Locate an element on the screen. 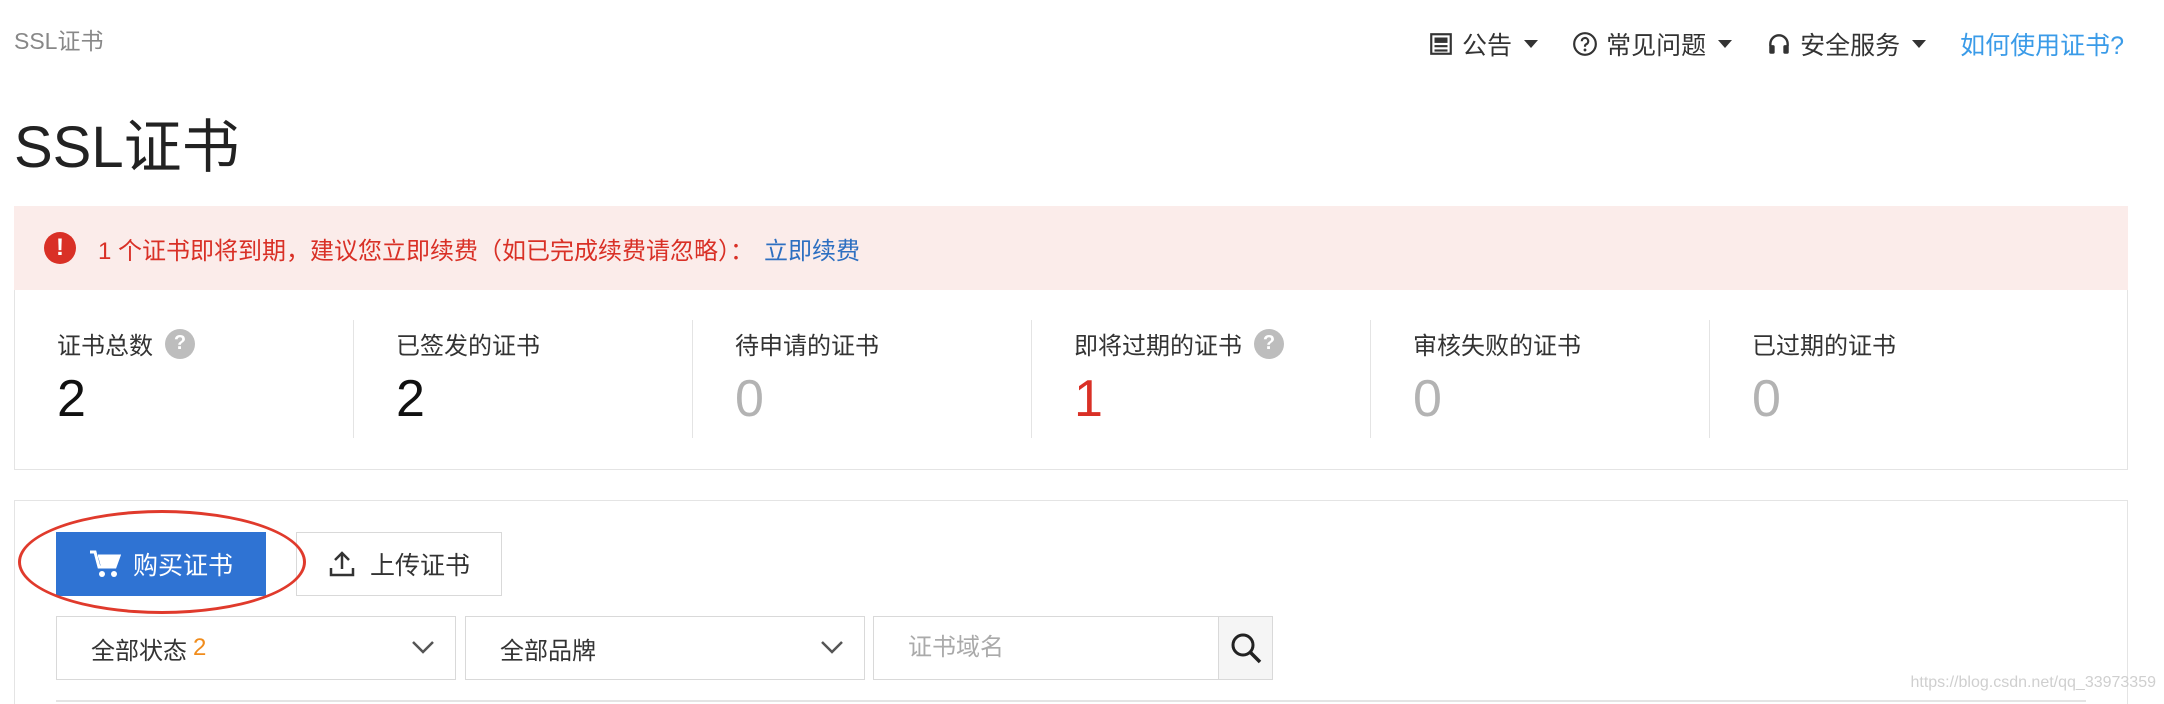 The width and height of the screenshot is (2164, 704). nav-faq: 常见问题 is located at coordinates (1652, 44).